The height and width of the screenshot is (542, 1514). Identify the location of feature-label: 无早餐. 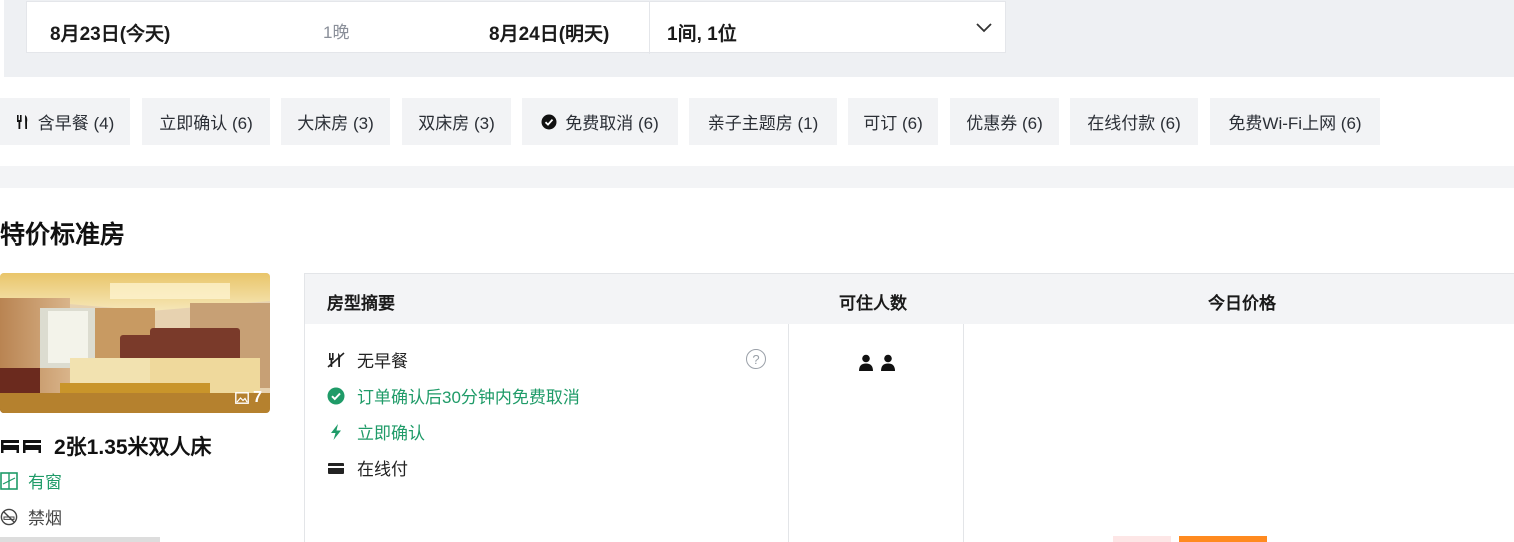
(382, 361).